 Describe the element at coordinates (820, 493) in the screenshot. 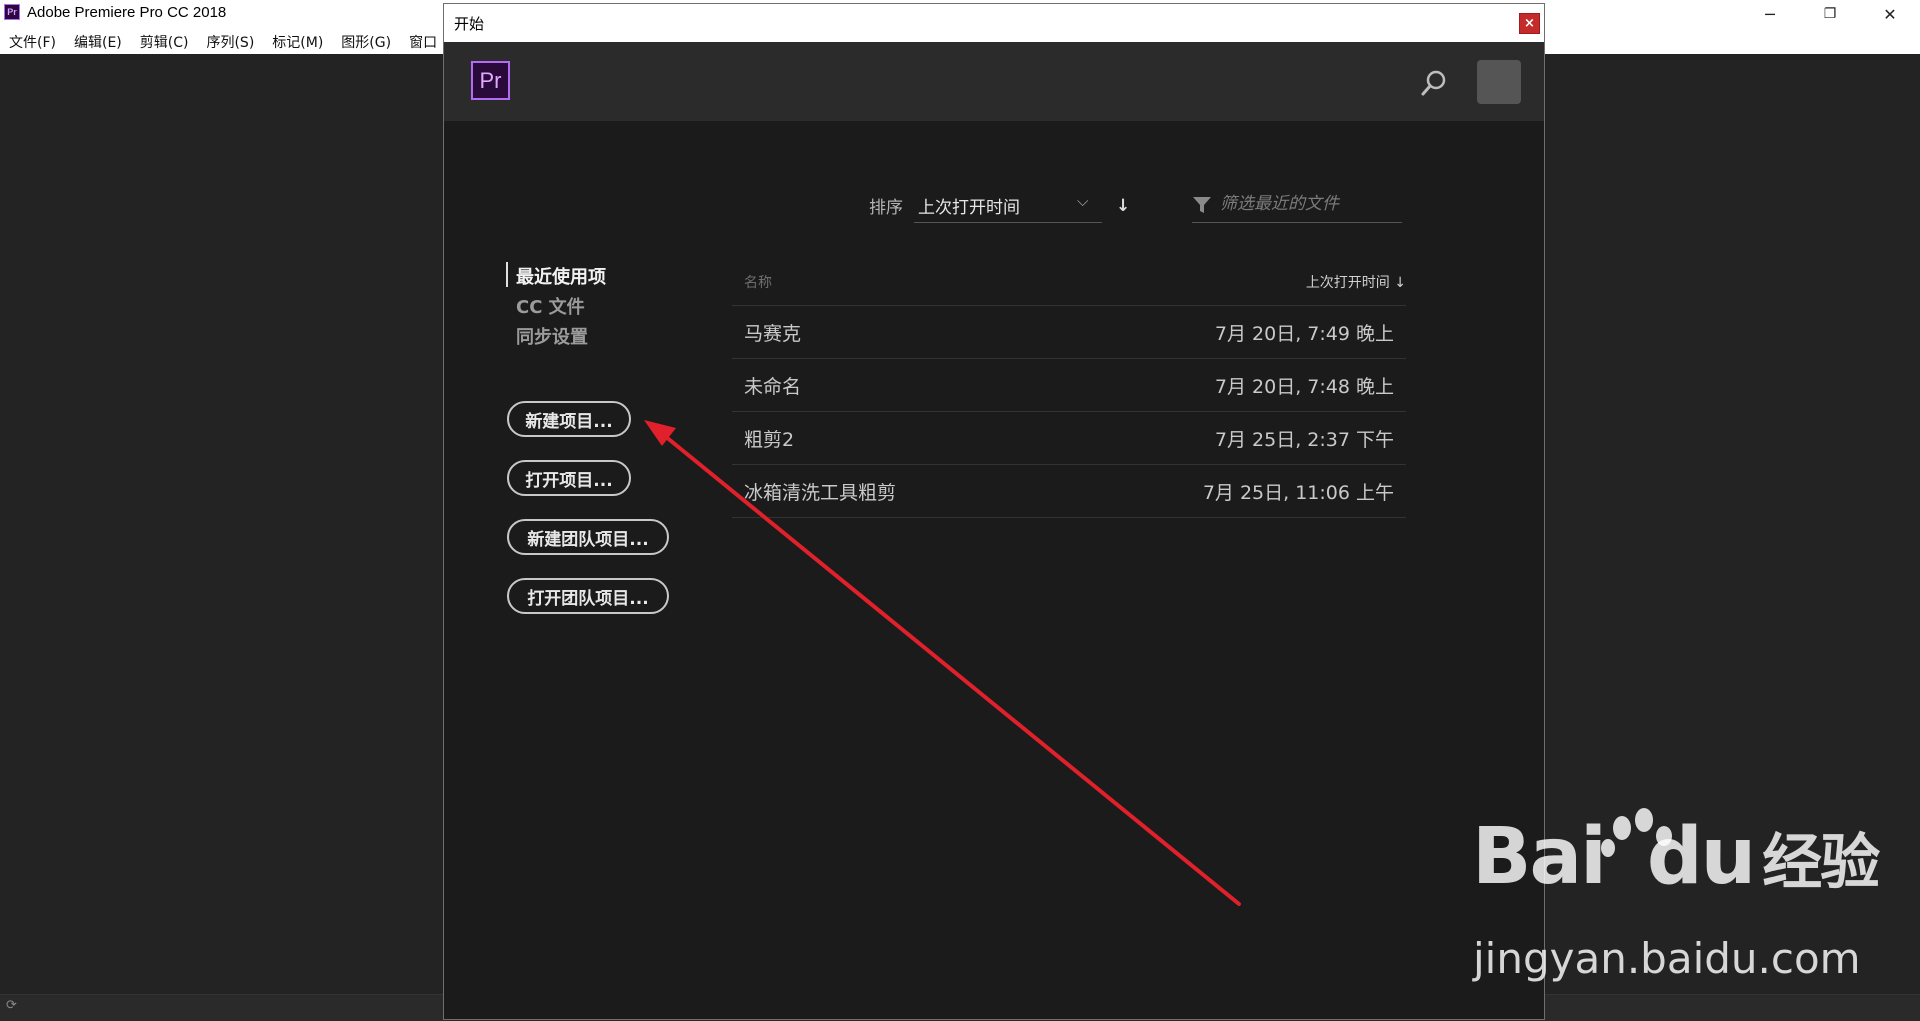

I see `project-name: 冰箱清洗工具粗剪` at that location.